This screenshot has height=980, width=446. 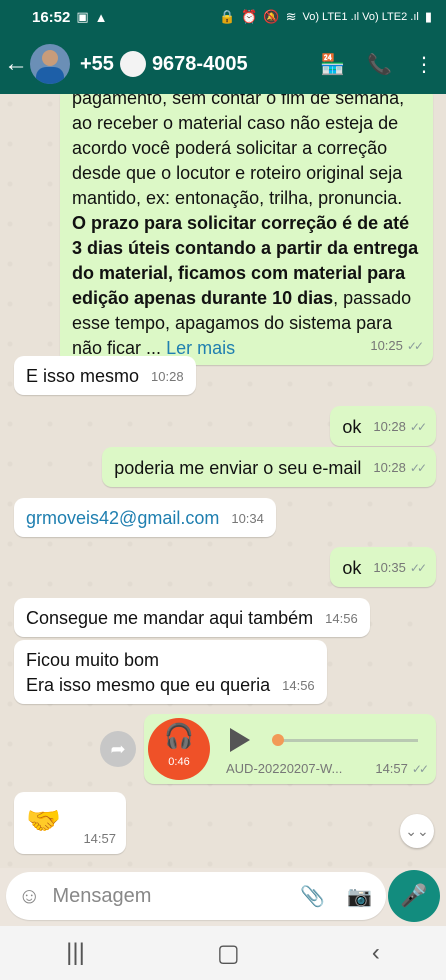 I want to click on attach-icon: 📎, so click(x=312, y=896).